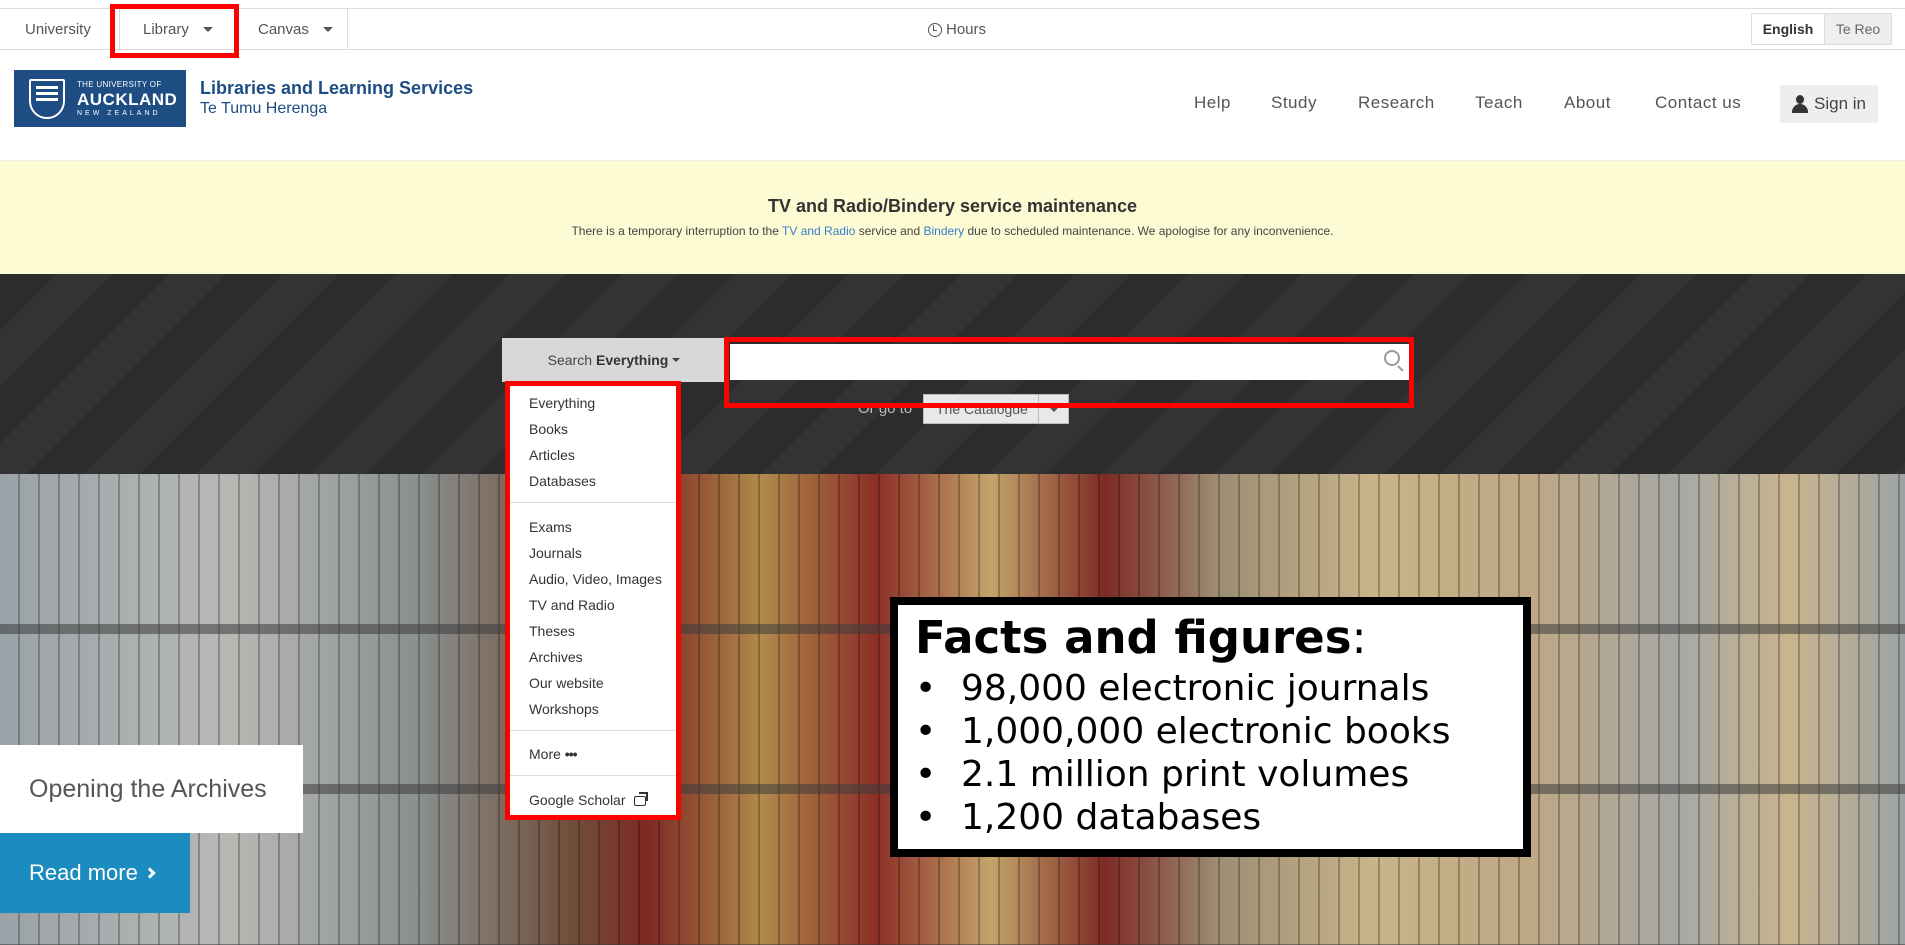 The height and width of the screenshot is (945, 1905). Describe the element at coordinates (1829, 104) in the screenshot. I see `sign-in-button: Sign in` at that location.